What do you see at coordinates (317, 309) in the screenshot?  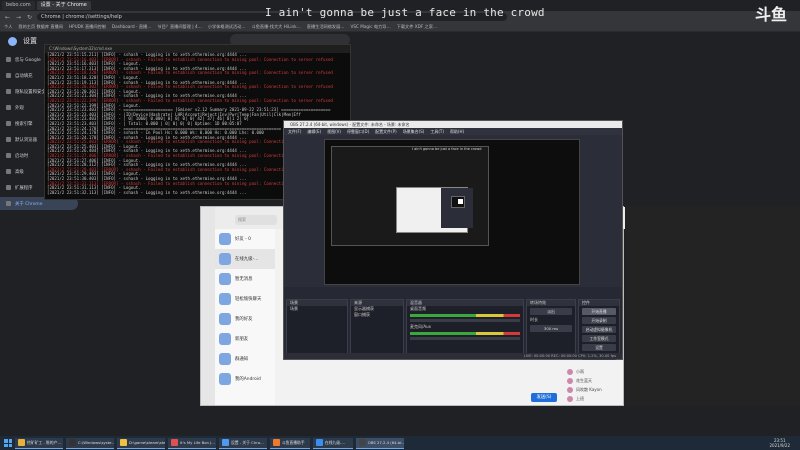 I see `scene-item: 场景` at bounding box center [317, 309].